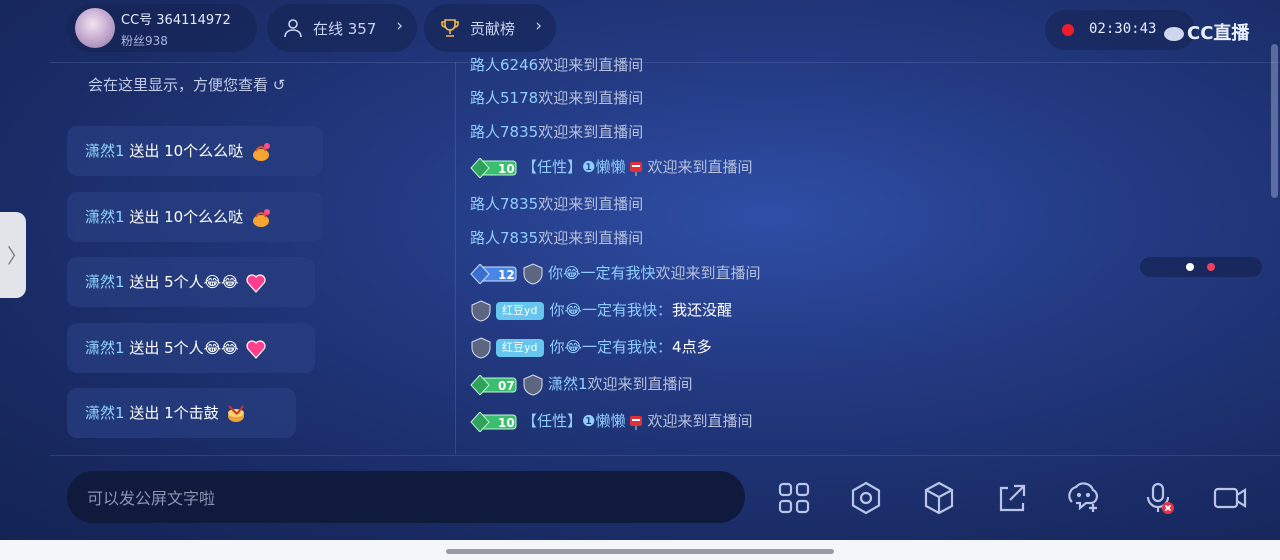  What do you see at coordinates (866, 498) in the screenshot?
I see `settings-icon` at bounding box center [866, 498].